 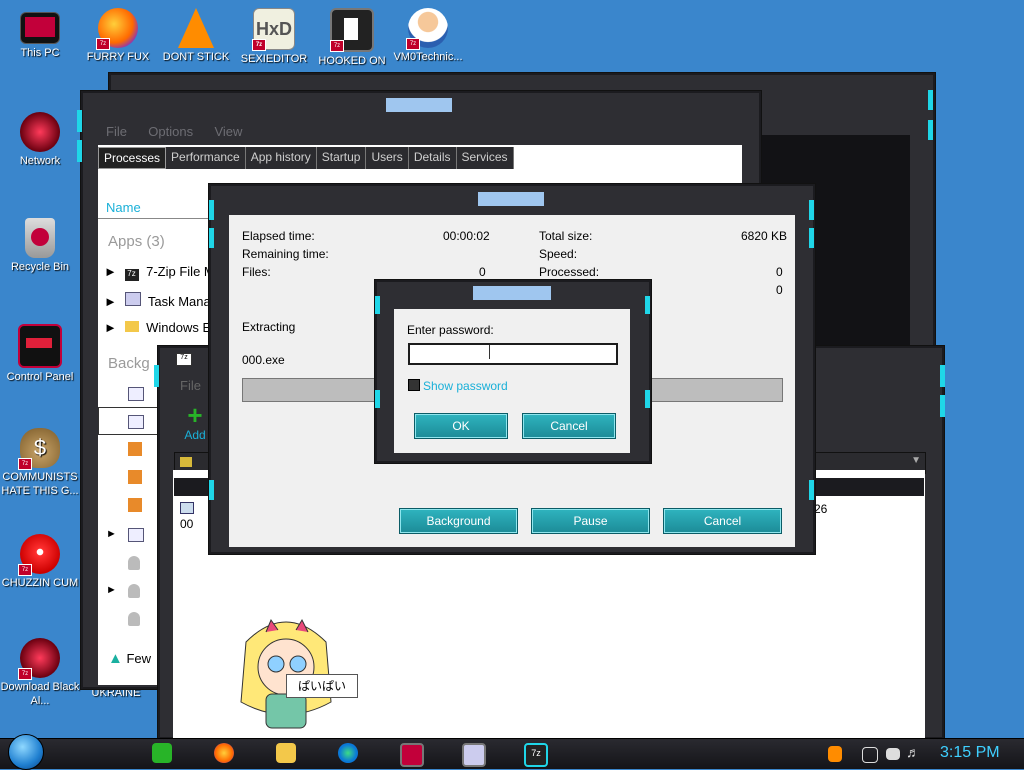 What do you see at coordinates (118, 34) in the screenshot?
I see `furry-fux-icon: 7z FURRY FUX` at bounding box center [118, 34].